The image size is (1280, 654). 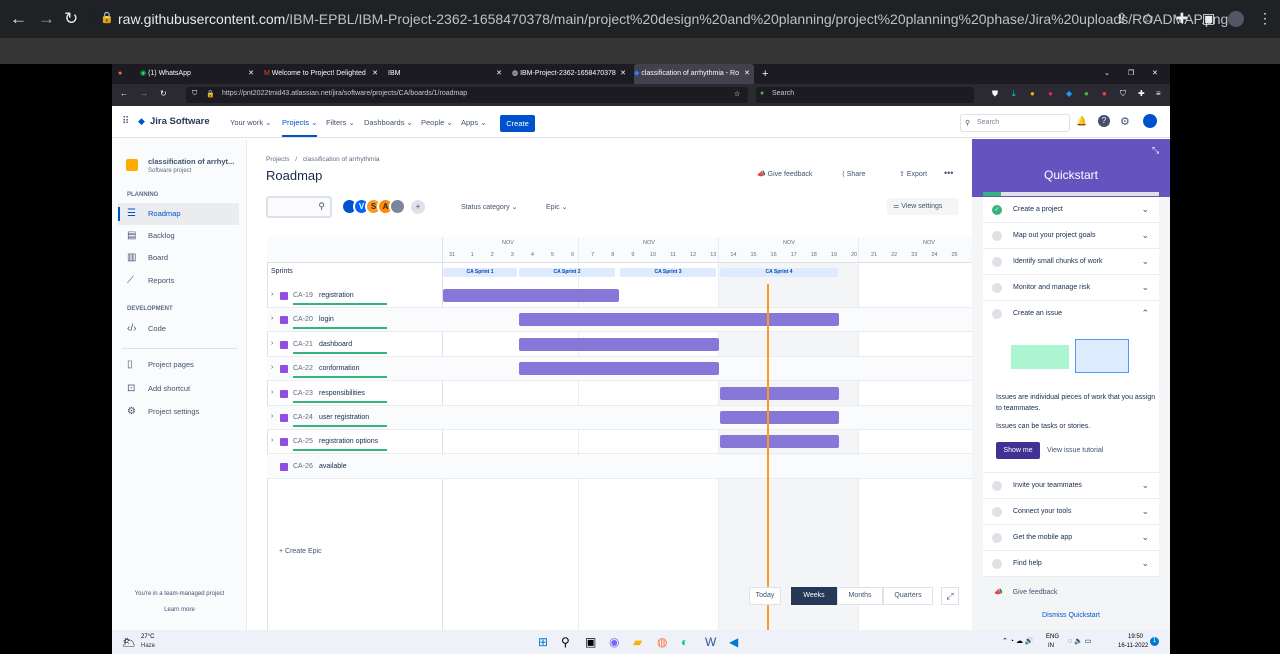 What do you see at coordinates (1236, 19) in the screenshot?
I see `profile-avatar` at bounding box center [1236, 19].